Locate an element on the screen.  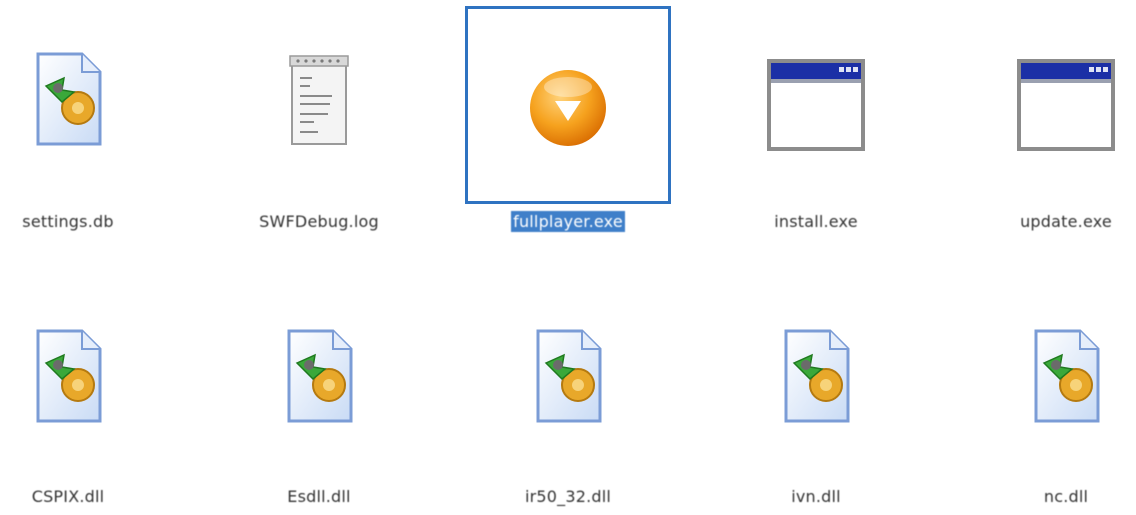
file-item-ir50-32-dll: ir50_32.dll is located at coordinates (568, 395).